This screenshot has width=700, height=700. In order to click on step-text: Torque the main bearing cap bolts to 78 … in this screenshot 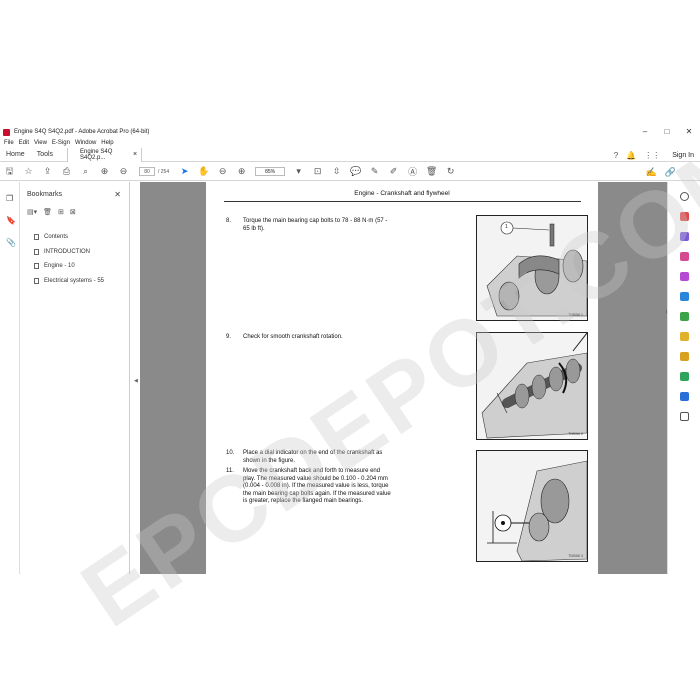, I will do `click(315, 225)`.